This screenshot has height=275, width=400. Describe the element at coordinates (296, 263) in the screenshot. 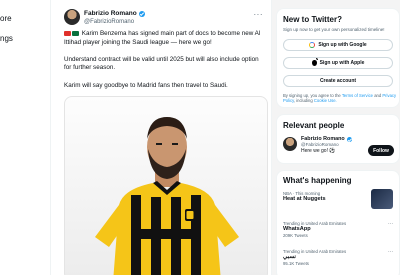

I see `trend-count: 95.1K Tweets` at that location.